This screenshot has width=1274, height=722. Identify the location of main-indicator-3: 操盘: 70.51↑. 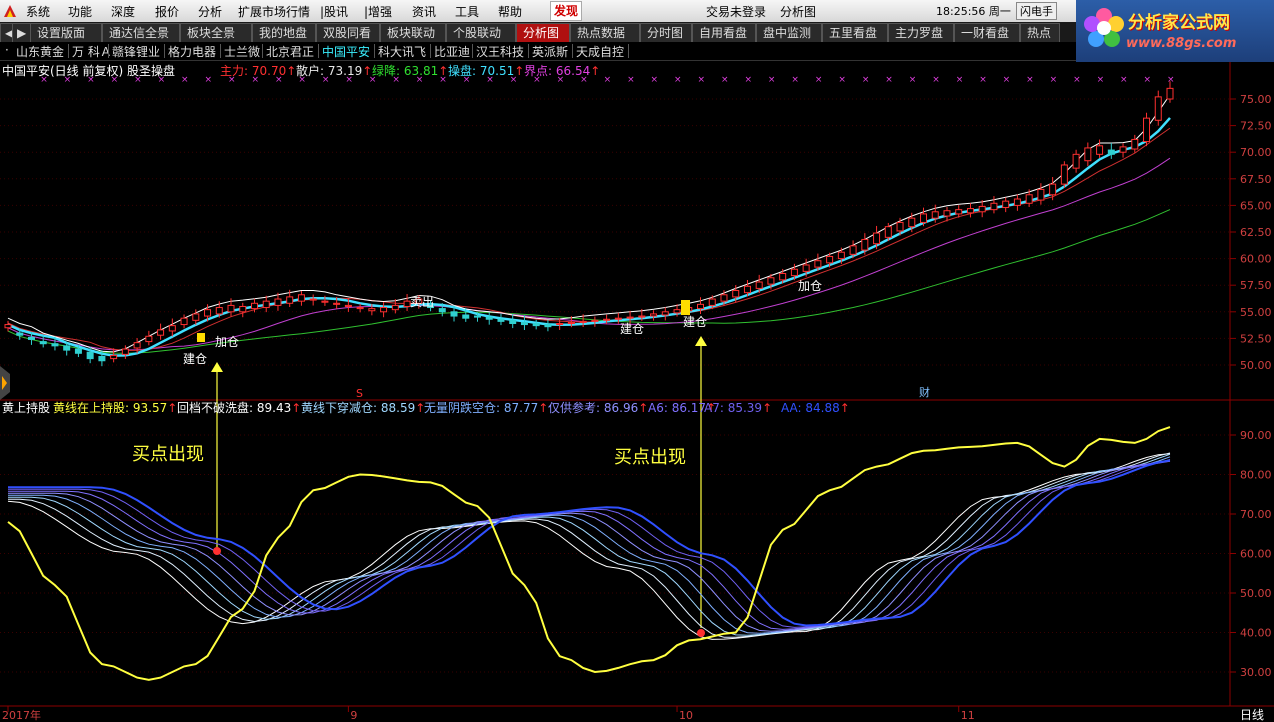
(486, 70).